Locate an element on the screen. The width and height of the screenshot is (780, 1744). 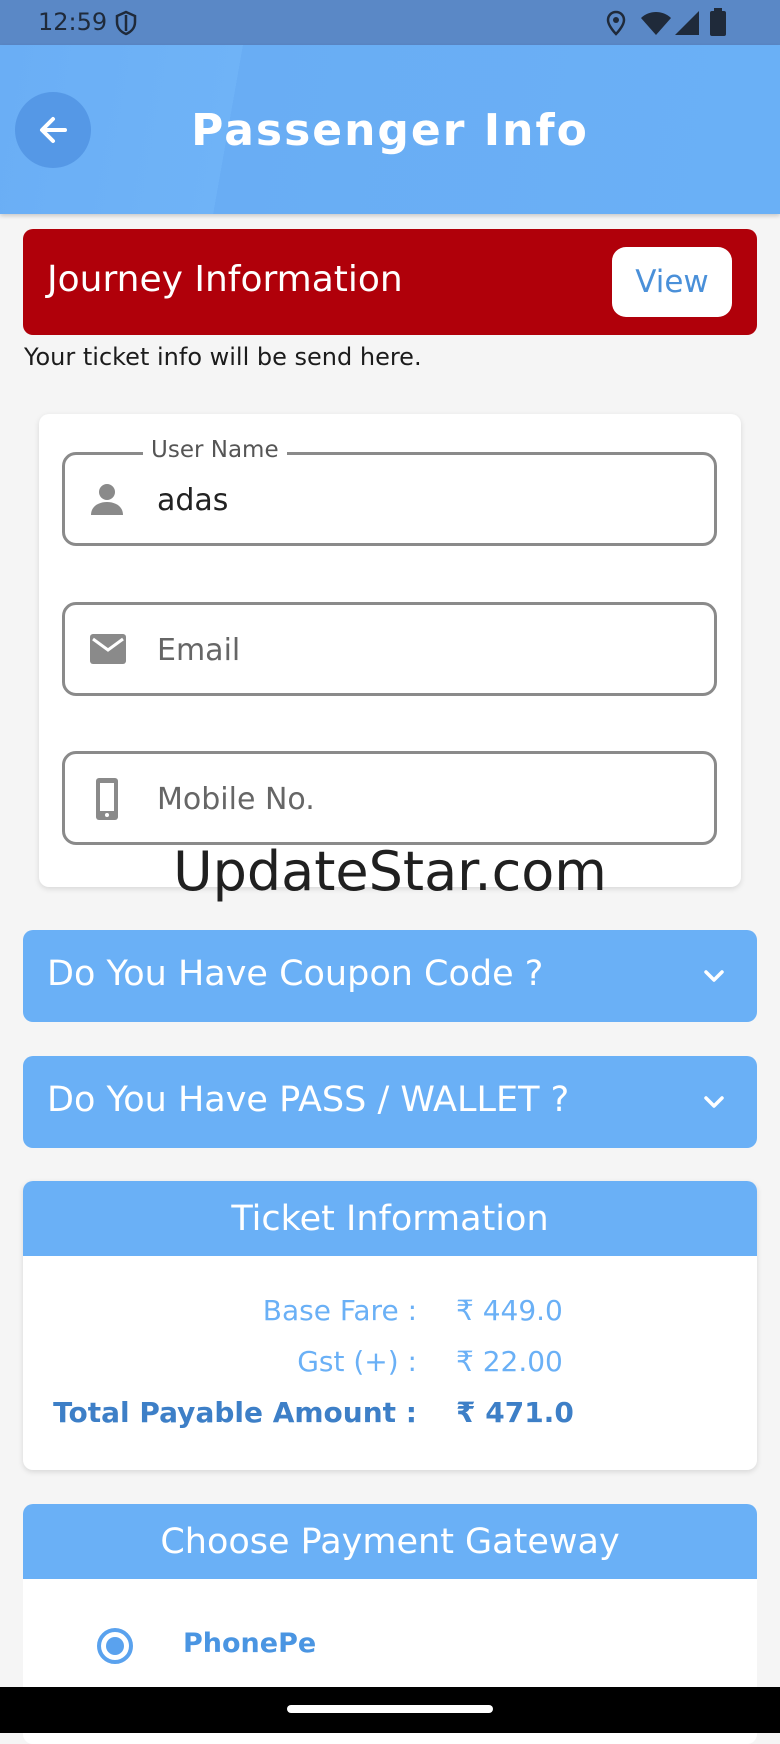
watermark-text: UpdateStar.com is located at coordinates (390, 871).